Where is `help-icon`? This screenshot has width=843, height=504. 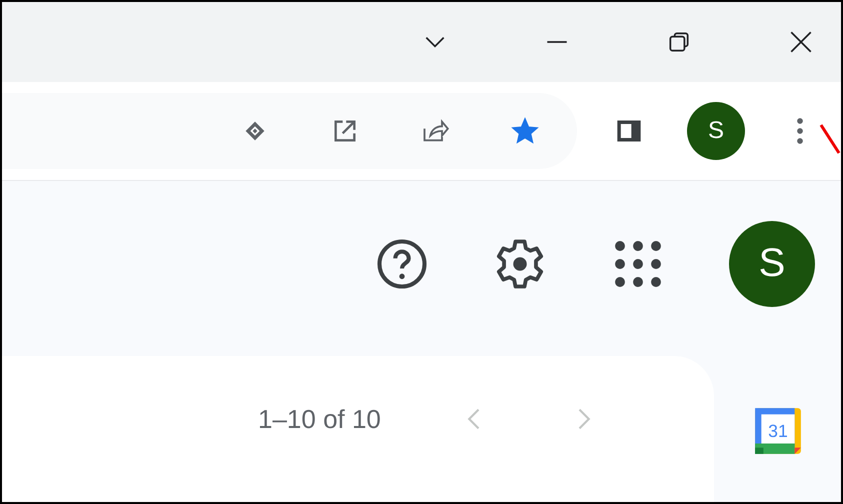 help-icon is located at coordinates (402, 263).